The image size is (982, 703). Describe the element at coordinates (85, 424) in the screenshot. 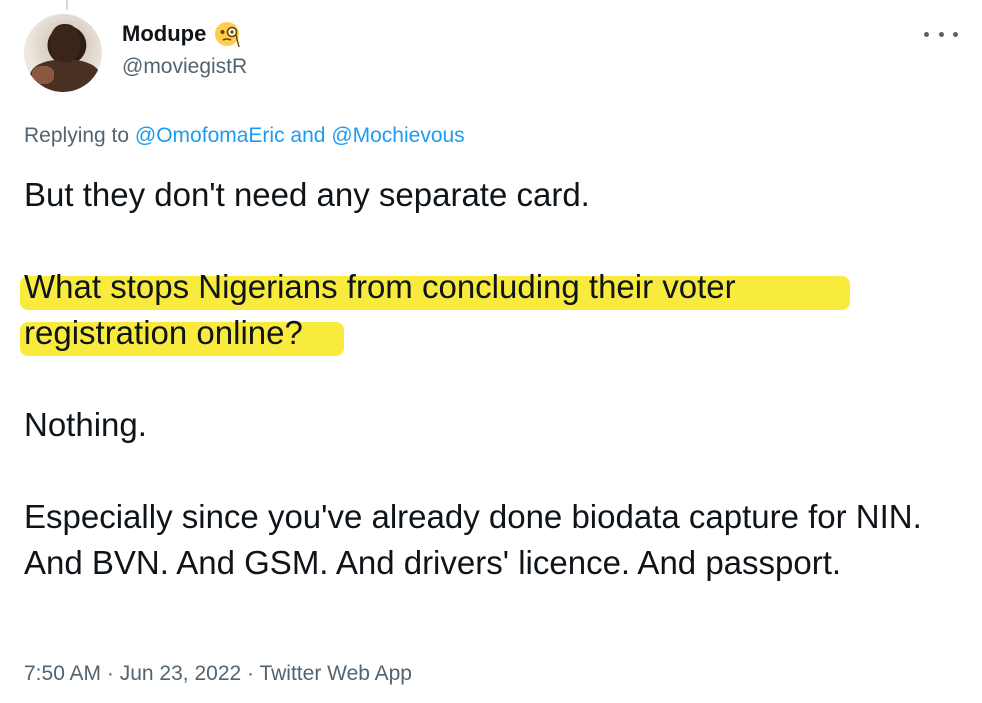

I see `tweet-paragraph: Nothing.` at that location.